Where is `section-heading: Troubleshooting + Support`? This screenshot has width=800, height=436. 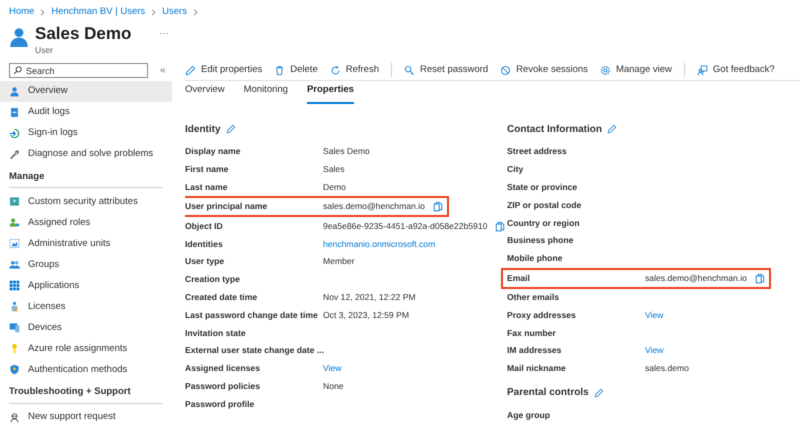 section-heading: Troubleshooting + Support is located at coordinates (86, 394).